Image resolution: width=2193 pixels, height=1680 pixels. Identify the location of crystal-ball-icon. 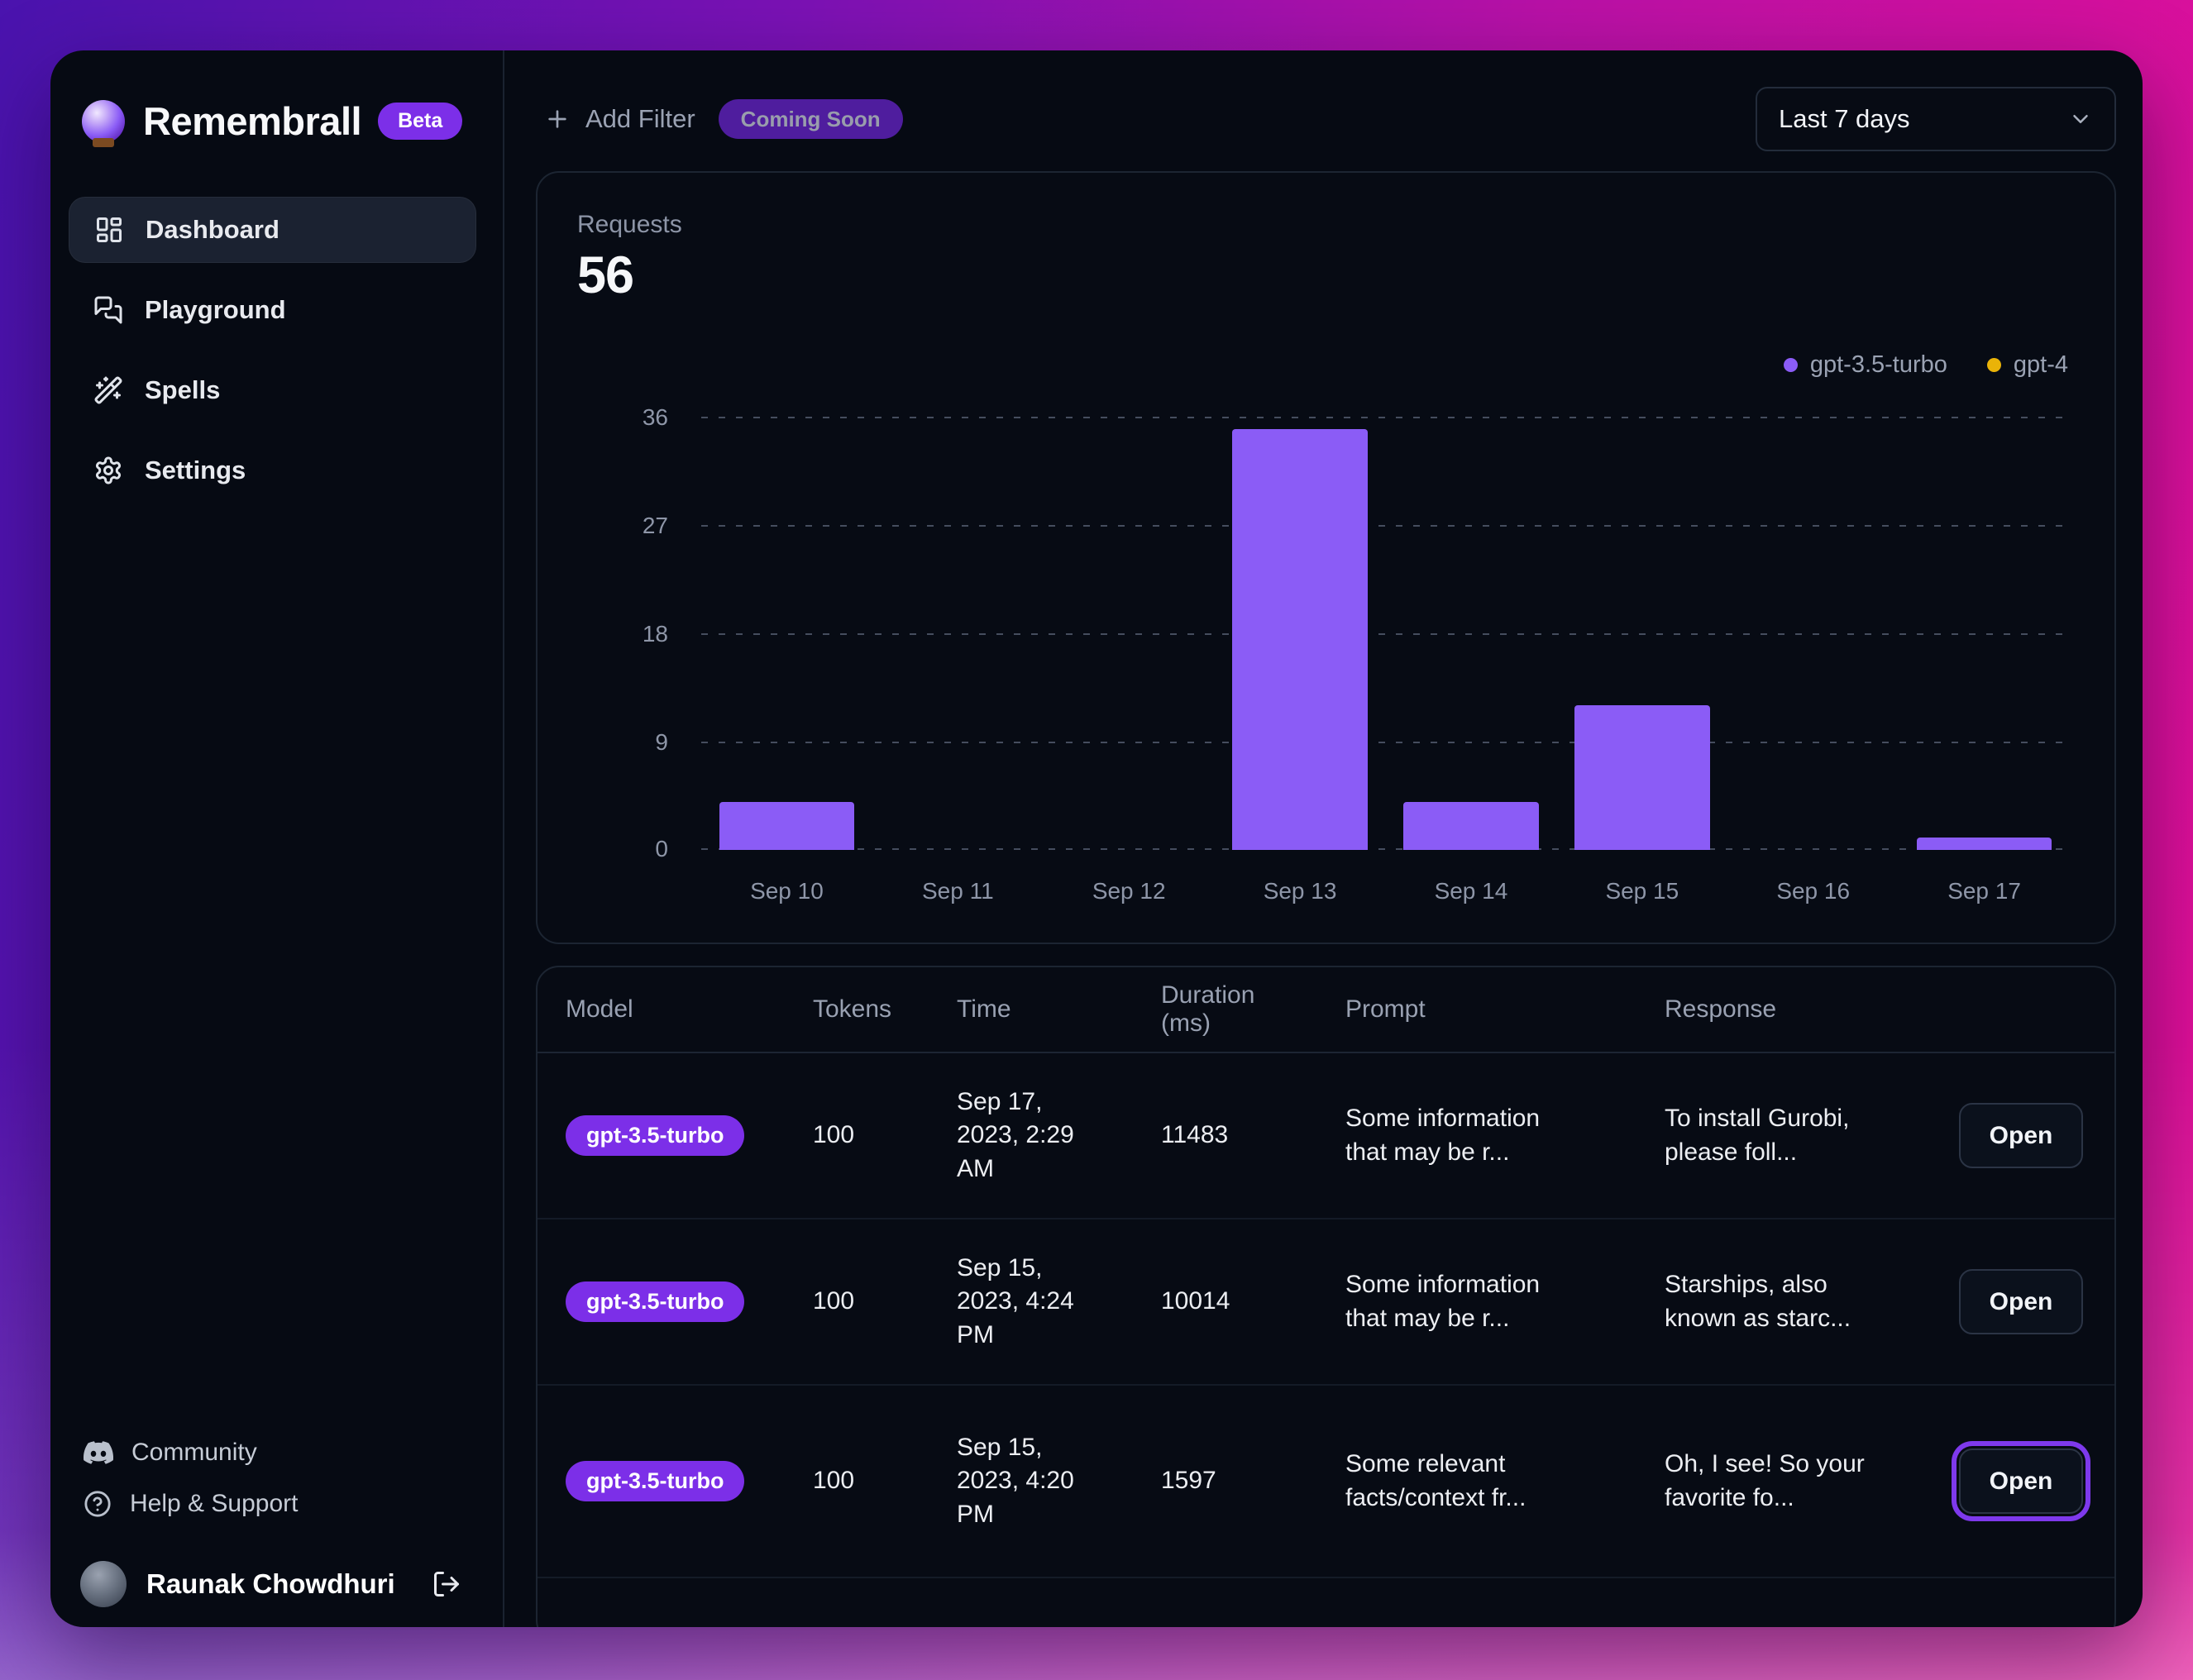
(103, 123).